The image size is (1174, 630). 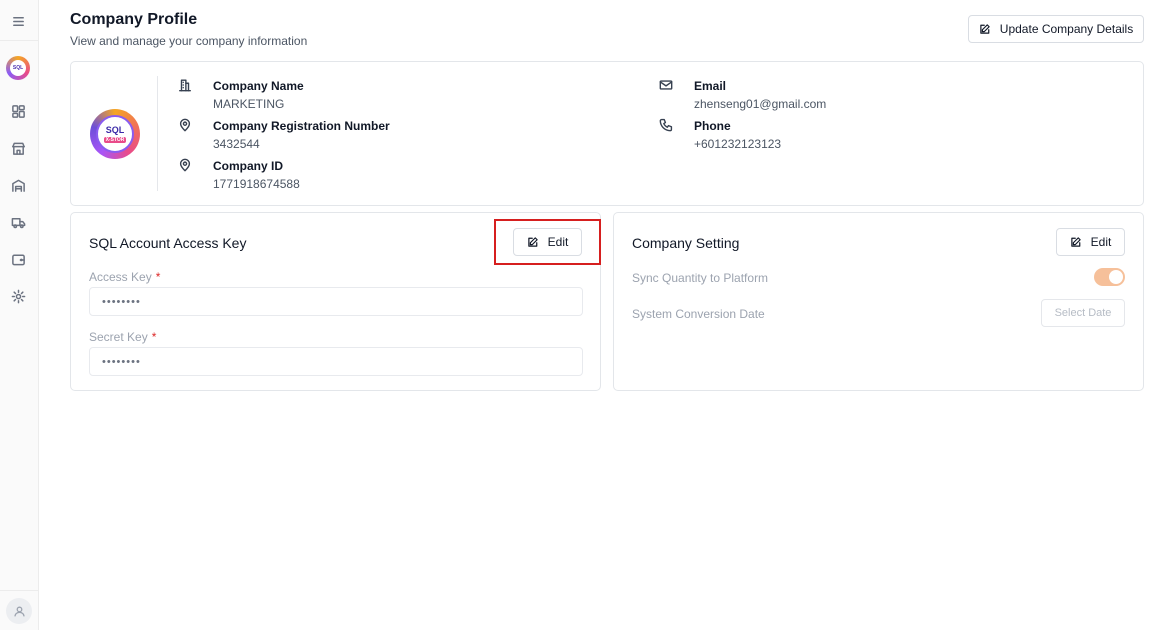 I want to click on sync-quantity-toggle, so click(x=1109, y=277).